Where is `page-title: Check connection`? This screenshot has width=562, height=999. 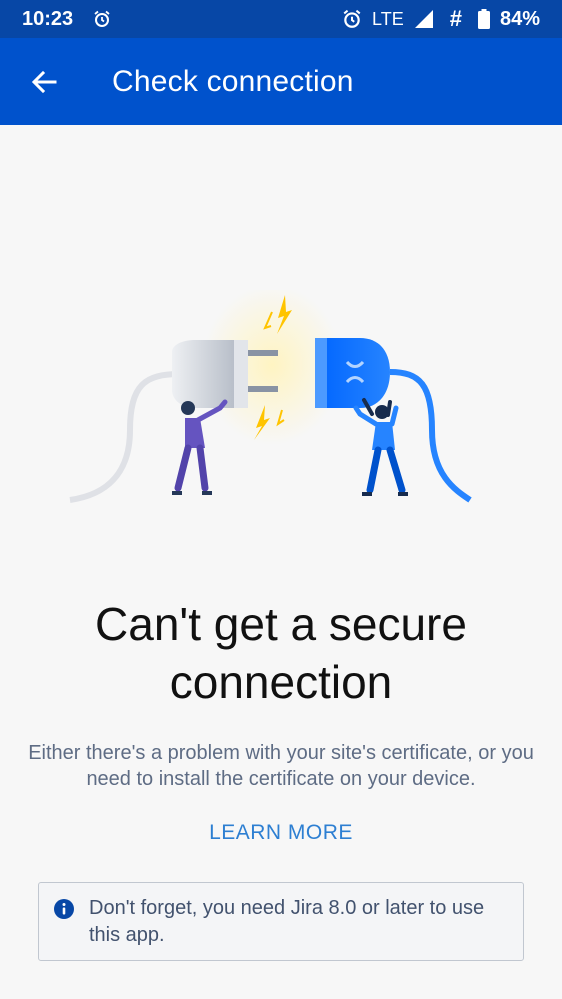 page-title: Check connection is located at coordinates (233, 81).